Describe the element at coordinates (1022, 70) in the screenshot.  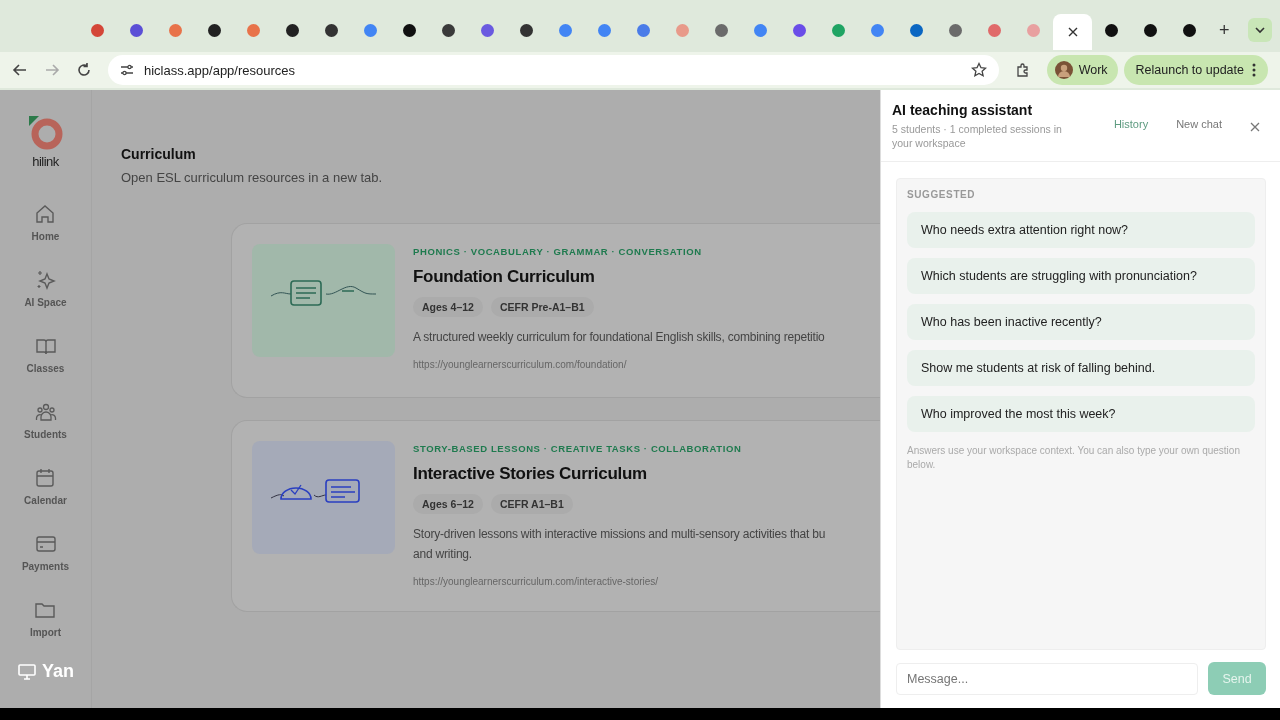
I see `puzzle-icon` at that location.